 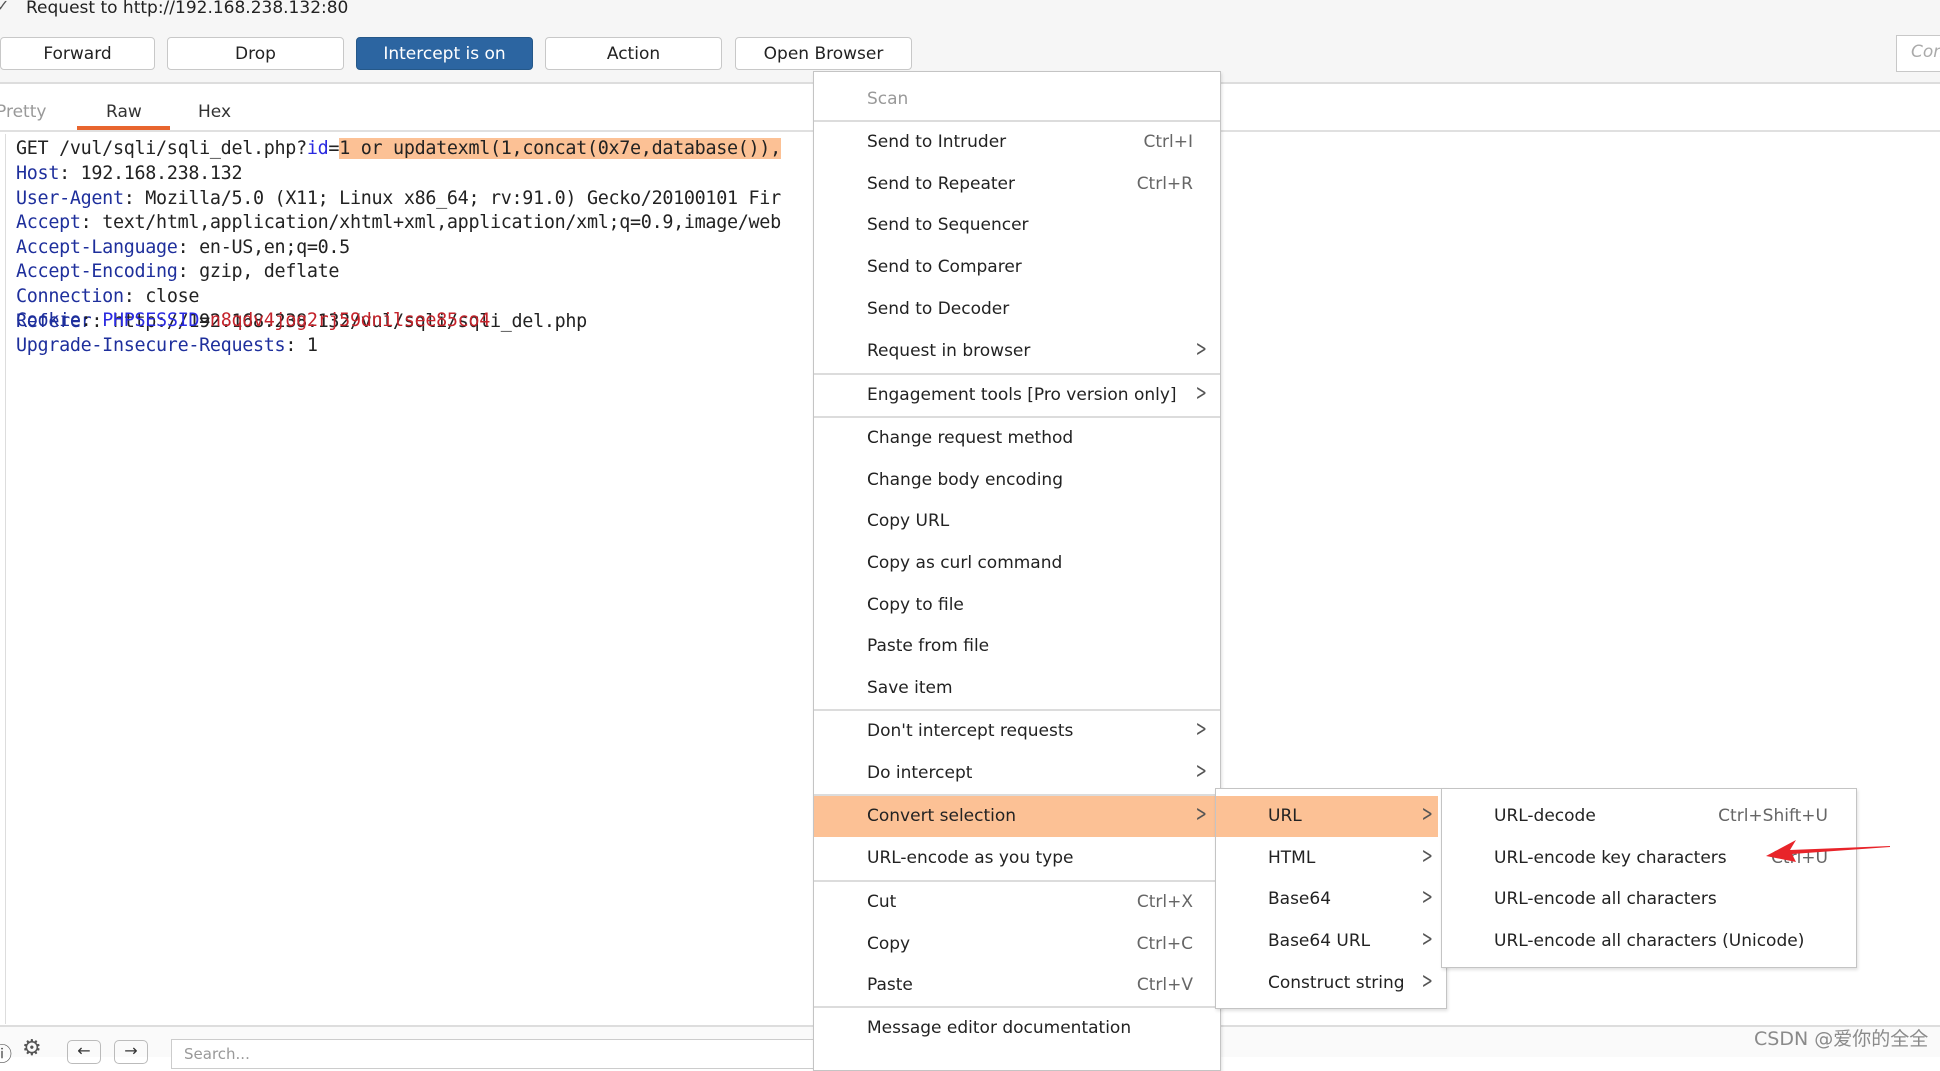 I want to click on header-value: close, so click(x=167, y=296).